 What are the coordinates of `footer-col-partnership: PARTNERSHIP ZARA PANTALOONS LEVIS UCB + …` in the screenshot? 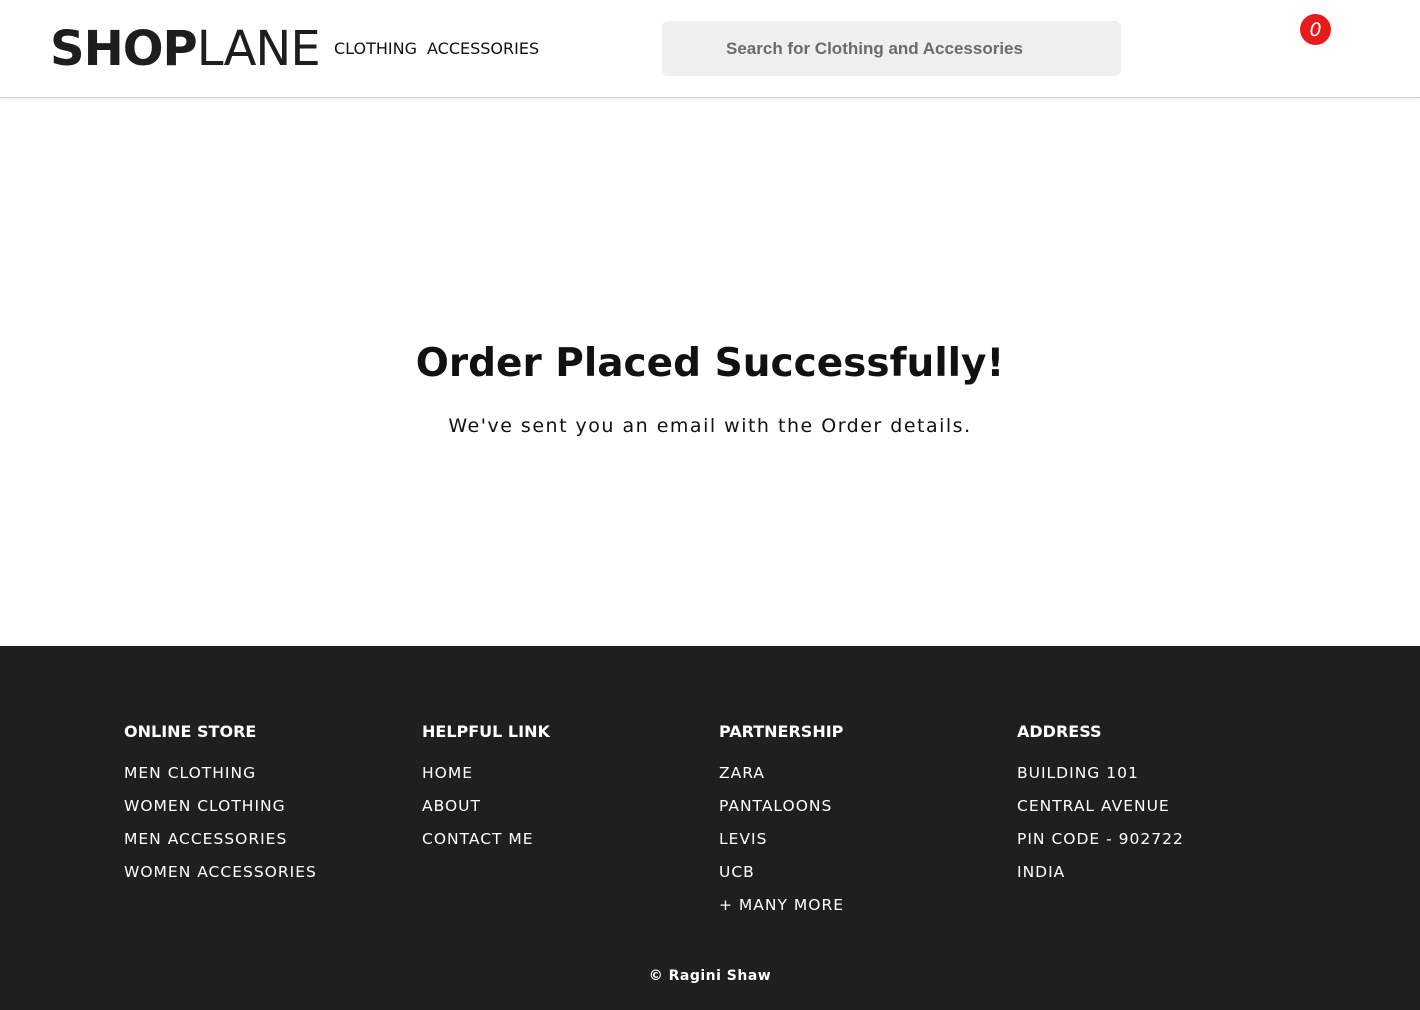 It's located at (864, 822).